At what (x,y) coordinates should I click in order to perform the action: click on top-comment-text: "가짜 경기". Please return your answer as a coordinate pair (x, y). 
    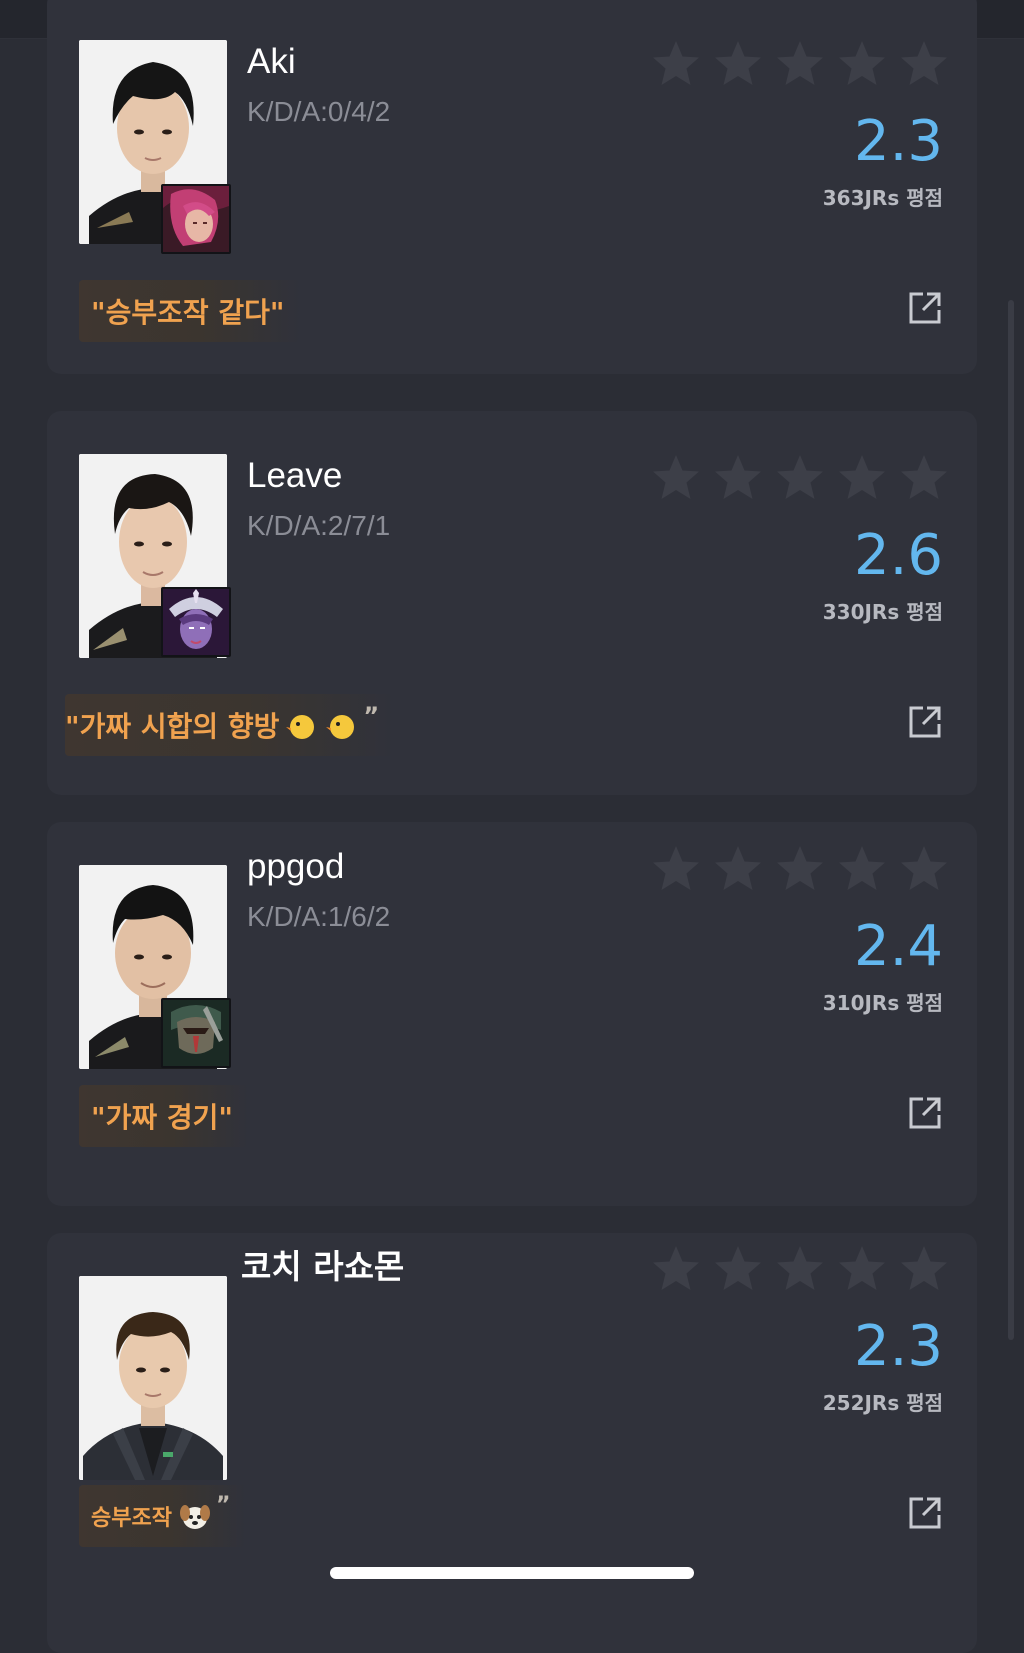
    Looking at the image, I should click on (162, 1117).